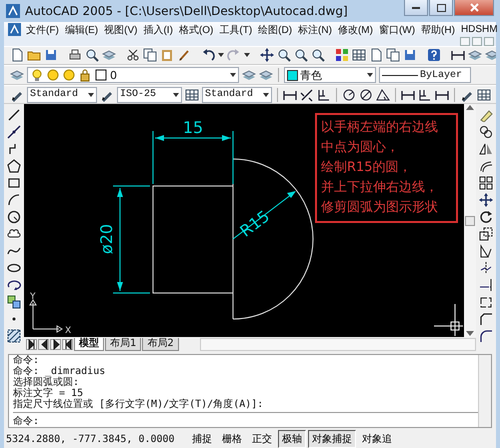  Describe the element at coordinates (82, 29) in the screenshot. I see `menu-item: 编辑(E)` at that location.